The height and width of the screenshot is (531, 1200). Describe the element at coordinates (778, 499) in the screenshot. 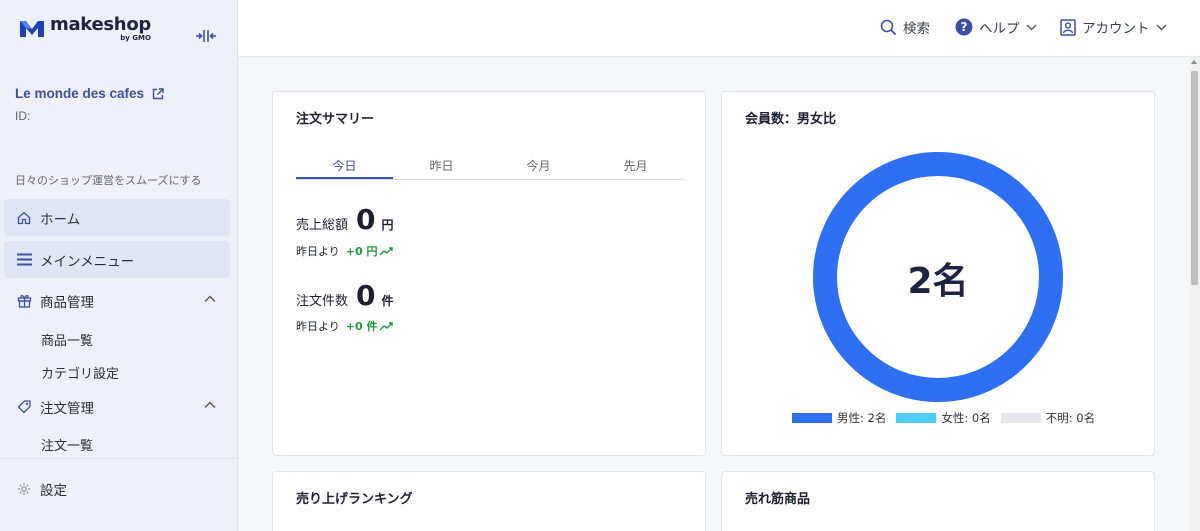

I see `card-title: 売れ筋商品` at that location.